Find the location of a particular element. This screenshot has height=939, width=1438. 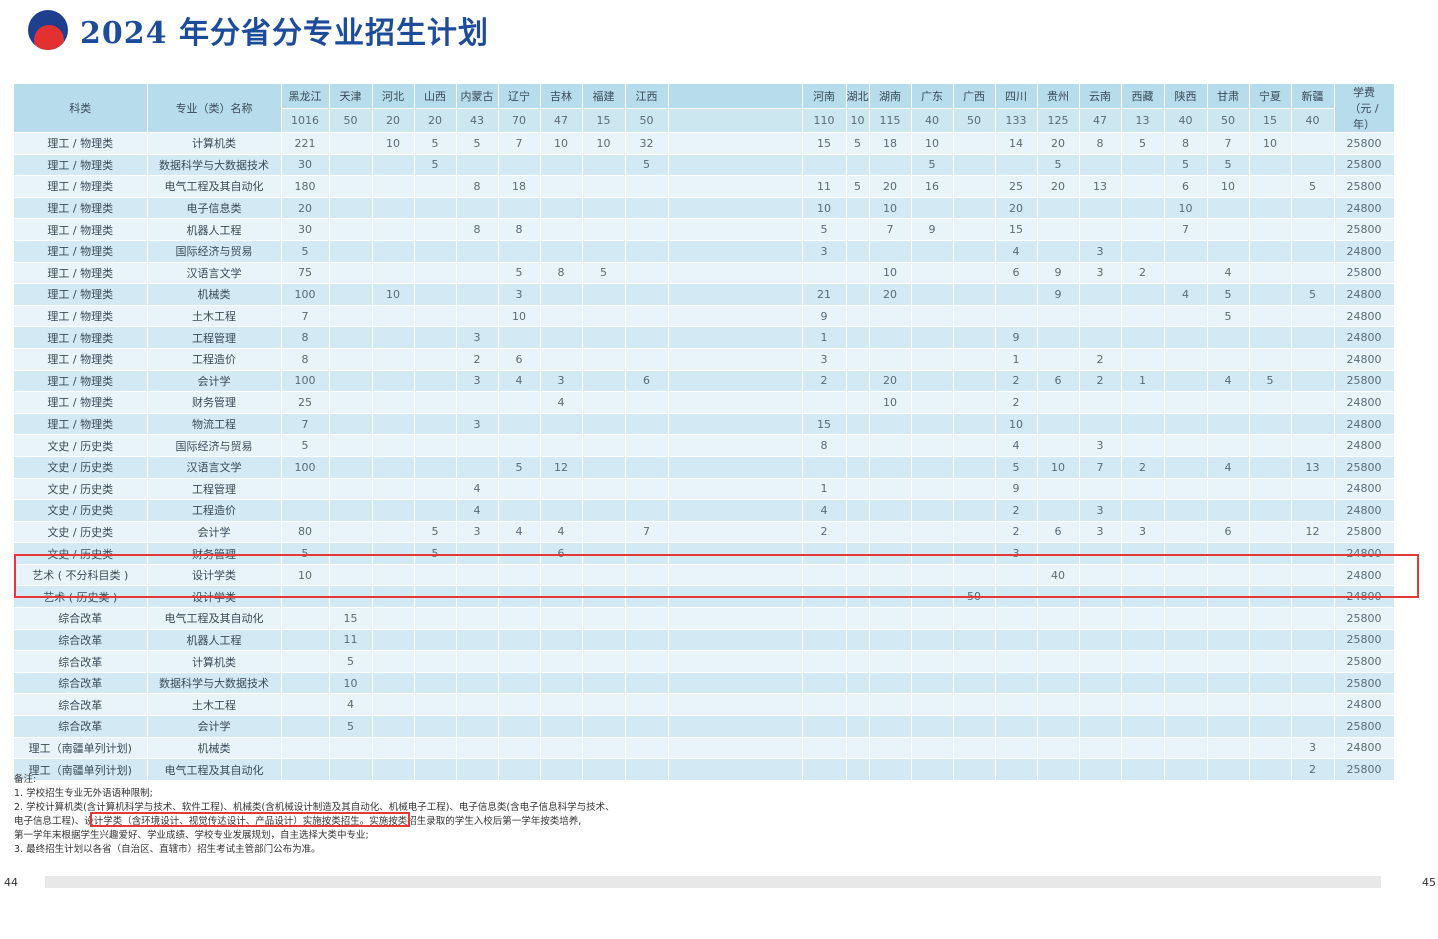

quota-cell: 50 is located at coordinates (974, 597).